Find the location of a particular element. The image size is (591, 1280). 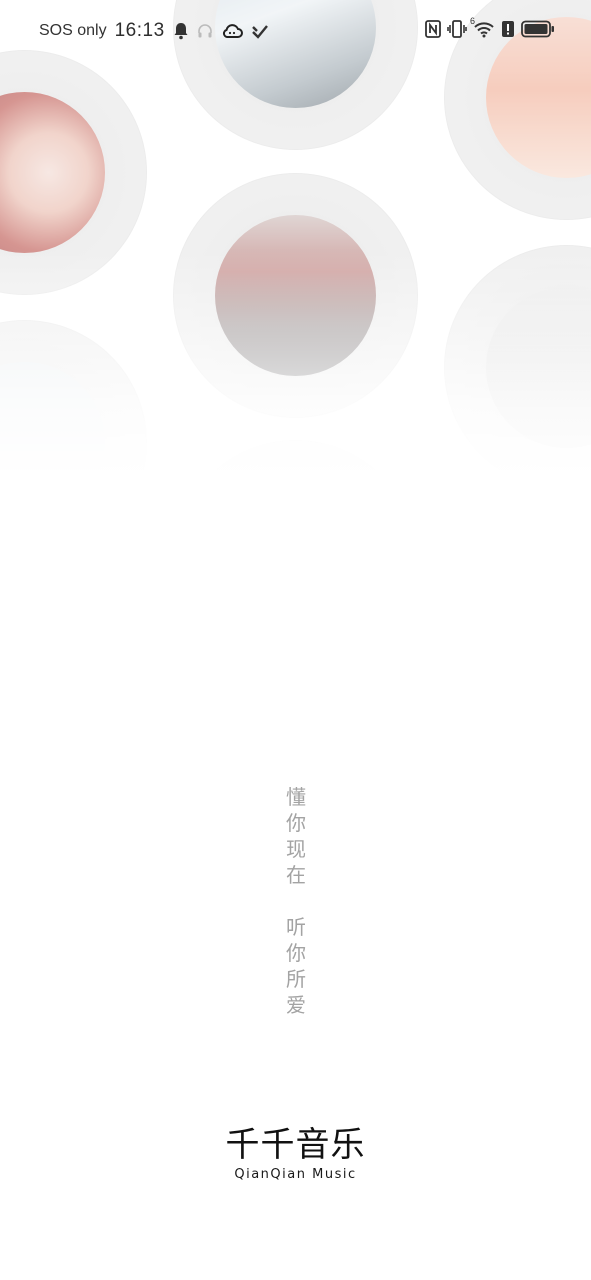

wifi-standard-label: 6 is located at coordinates (473, 21).